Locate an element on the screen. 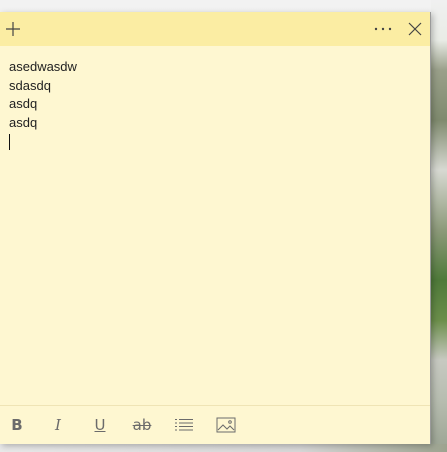 This screenshot has height=452, width=447. add-image-button is located at coordinates (226, 425).